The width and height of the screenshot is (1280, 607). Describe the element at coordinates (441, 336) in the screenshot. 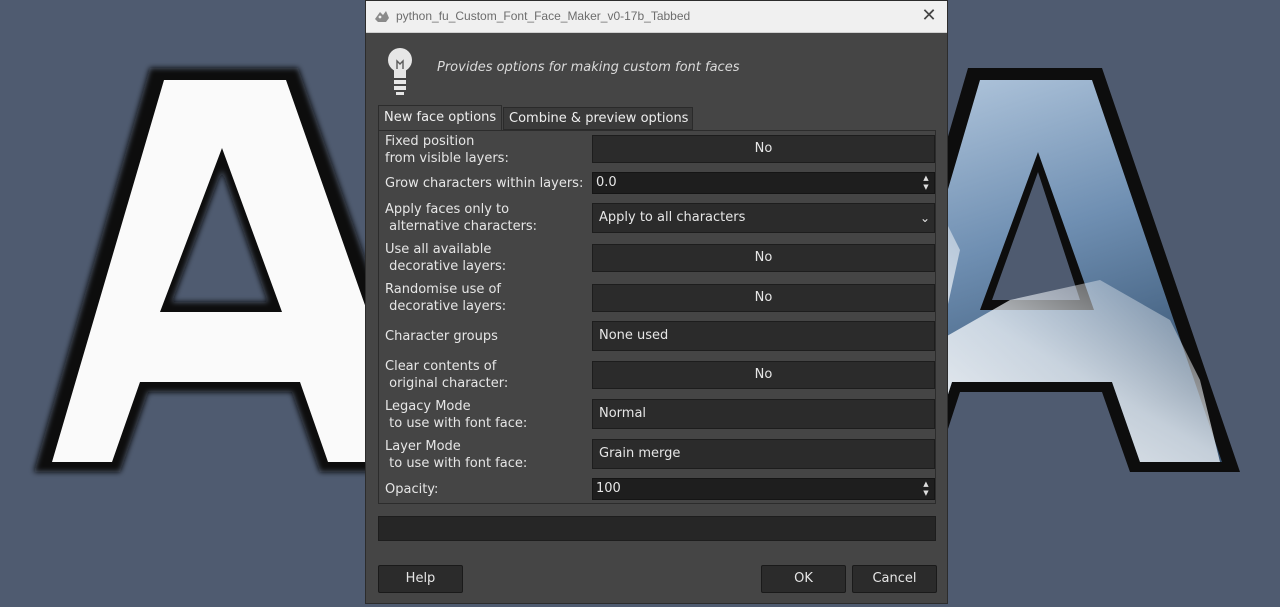

I see `character-groups-label: Character groups` at that location.